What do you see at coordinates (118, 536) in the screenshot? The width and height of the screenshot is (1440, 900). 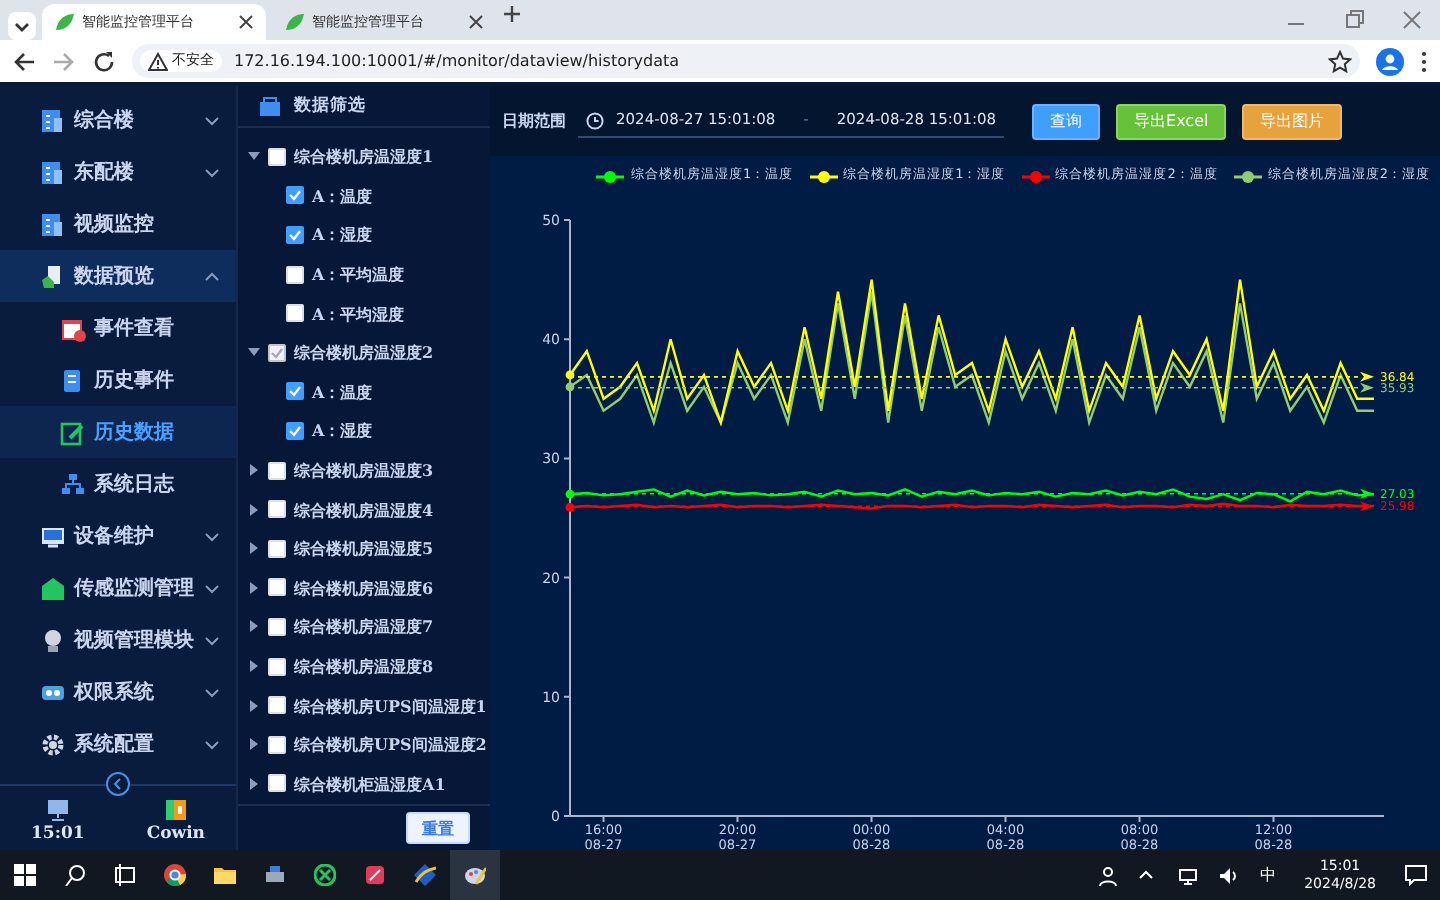 I see `sidebar-item: 设备维护` at bounding box center [118, 536].